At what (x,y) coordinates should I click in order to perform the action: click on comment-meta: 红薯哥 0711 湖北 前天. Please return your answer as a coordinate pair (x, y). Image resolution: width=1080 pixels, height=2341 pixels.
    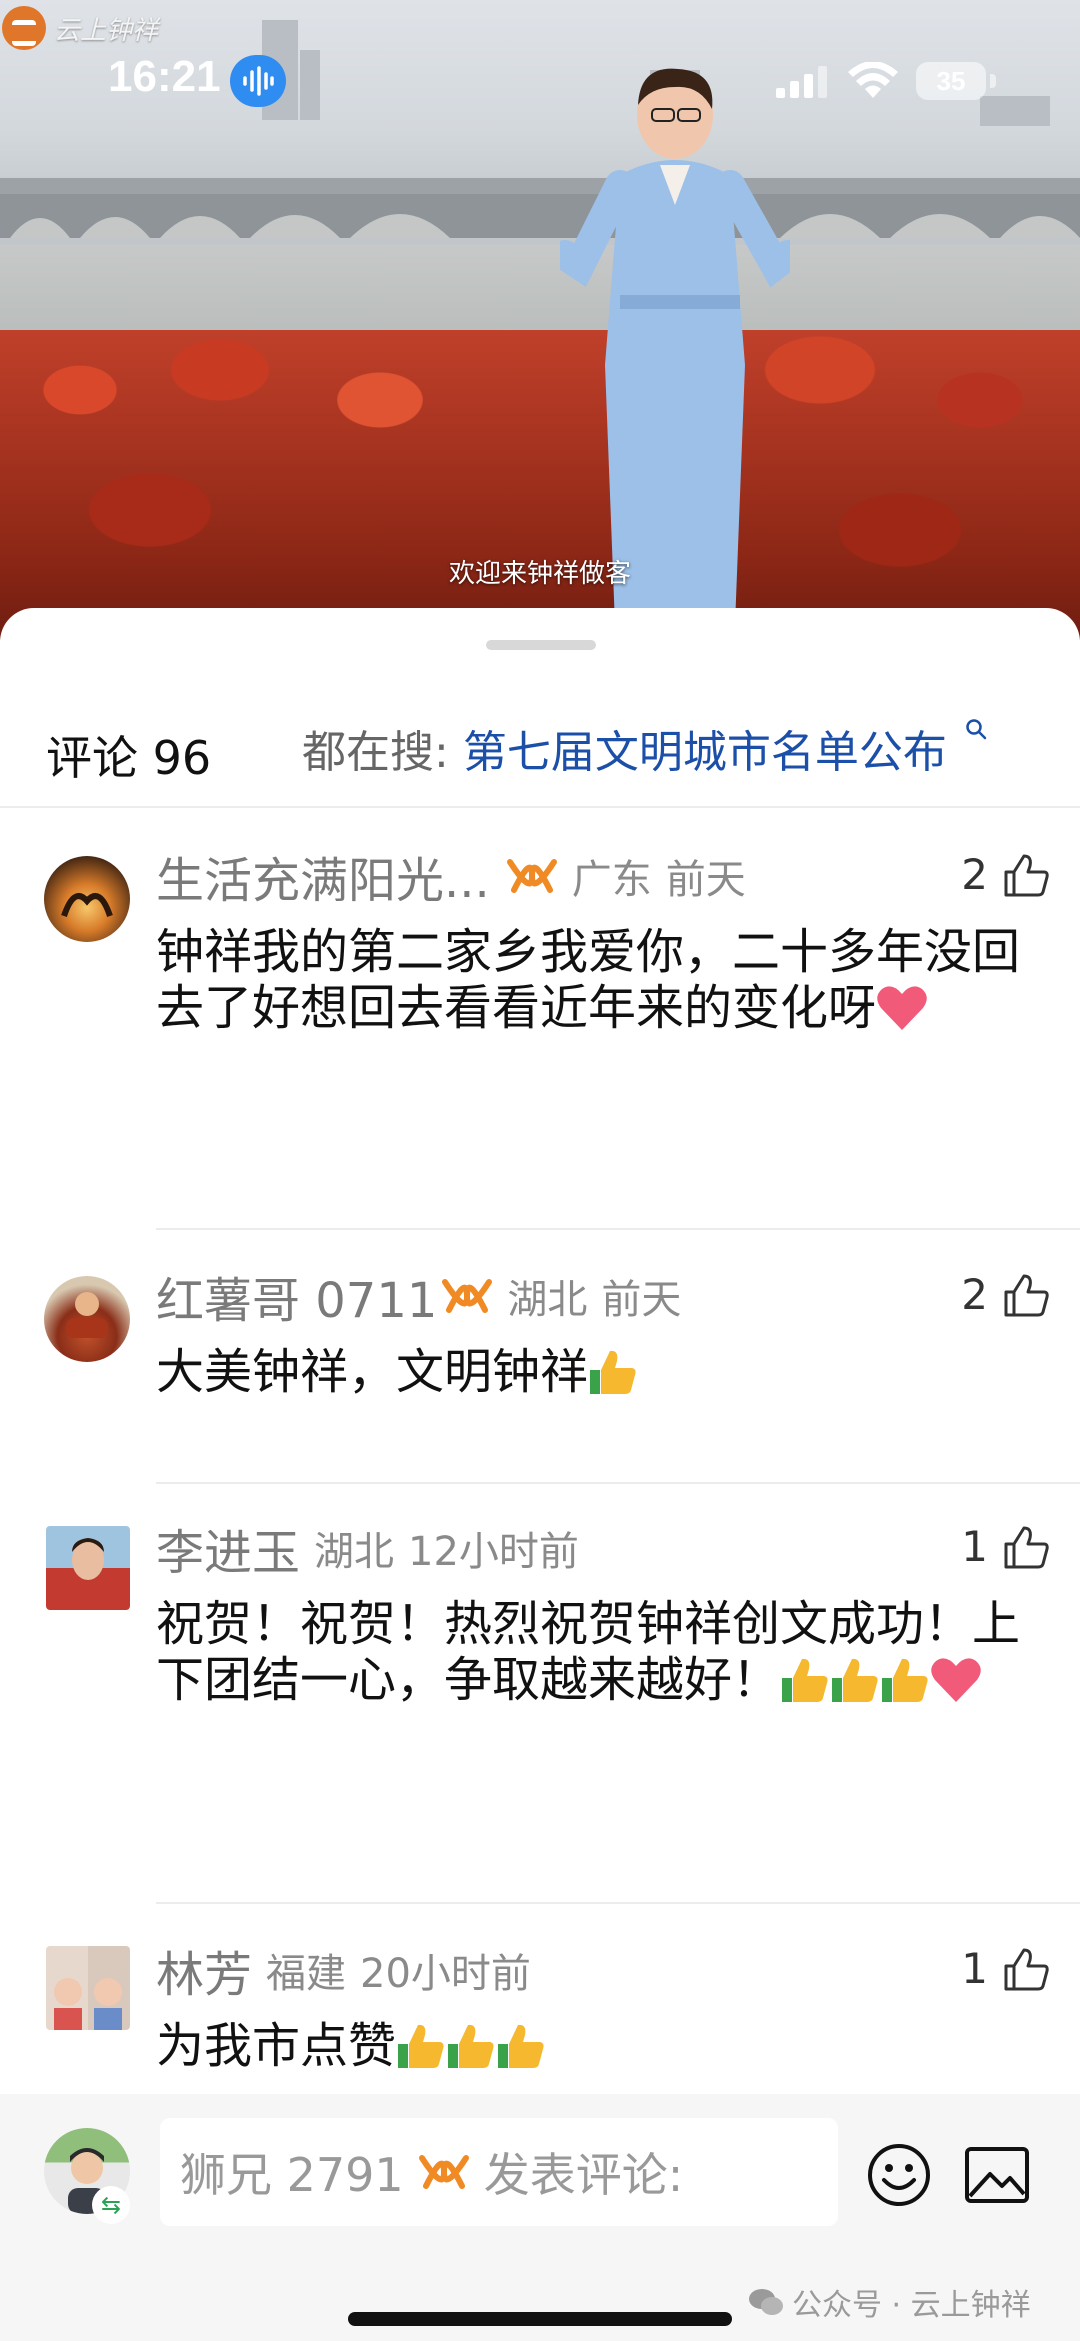
    Looking at the image, I should click on (419, 1297).